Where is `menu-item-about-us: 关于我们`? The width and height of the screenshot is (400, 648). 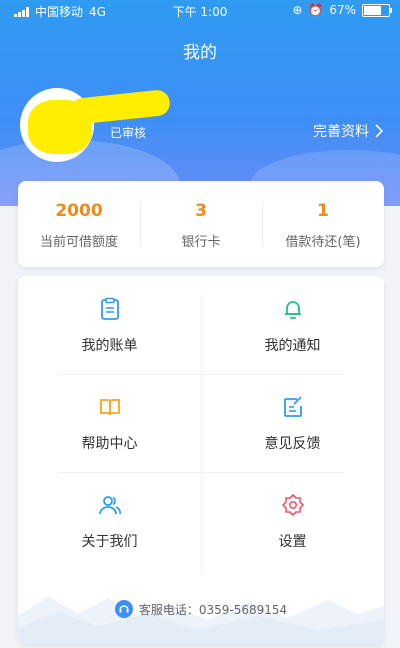
menu-item-about-us: 关于我们 is located at coordinates (109, 521).